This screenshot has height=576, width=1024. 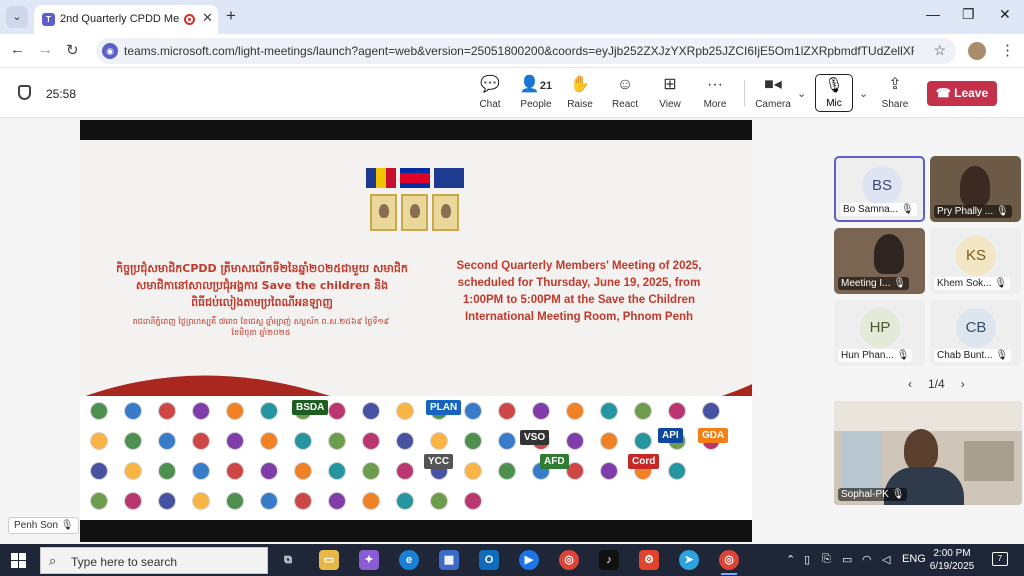 I want to click on raise-hand-button: ✋ Raise, so click(x=580, y=92).